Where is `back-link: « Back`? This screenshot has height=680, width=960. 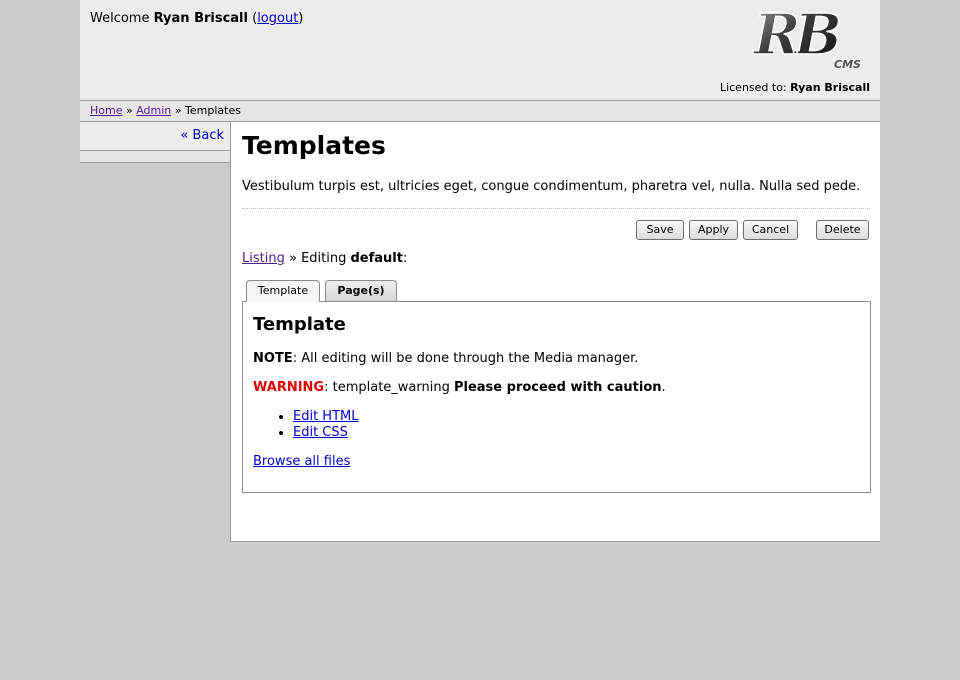 back-link: « Back is located at coordinates (202, 135).